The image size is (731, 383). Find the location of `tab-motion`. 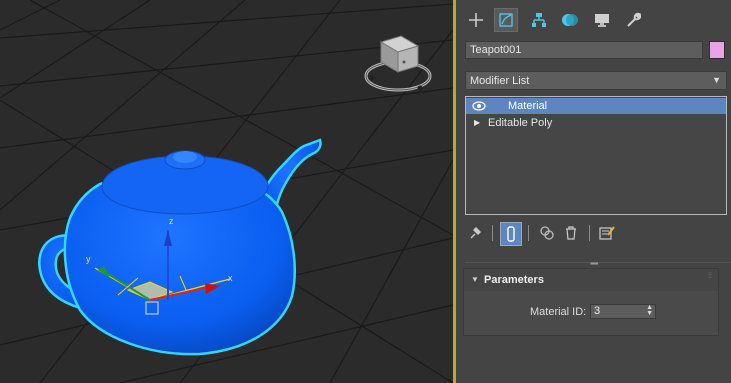

tab-motion is located at coordinates (570, 20).